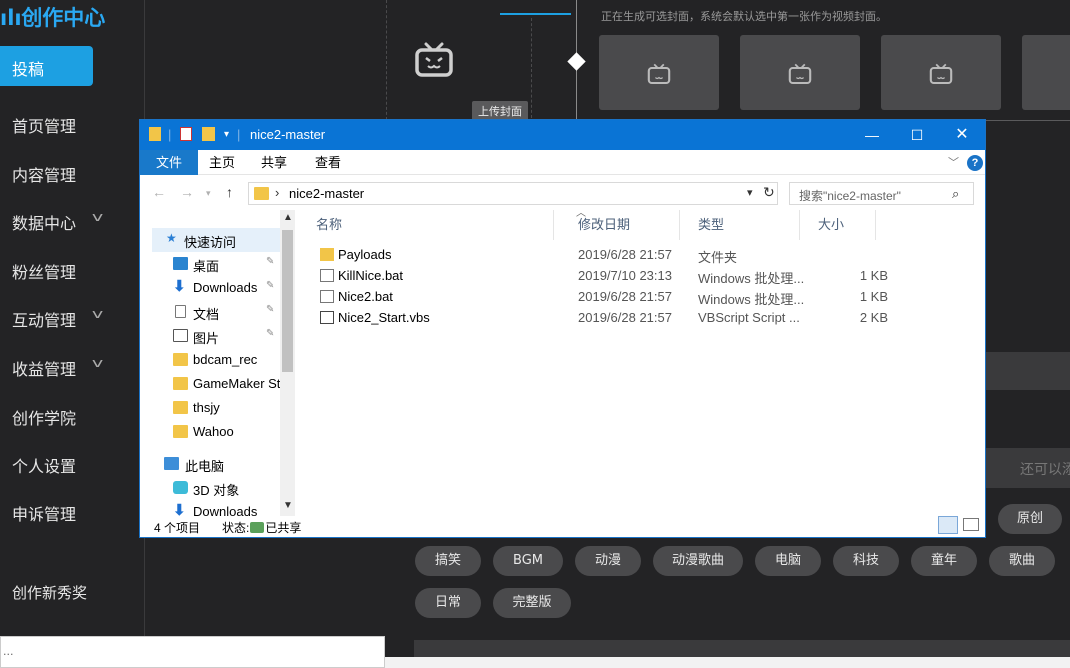 This screenshot has height=668, width=1070. I want to click on scroll-thumb, so click(287, 301).